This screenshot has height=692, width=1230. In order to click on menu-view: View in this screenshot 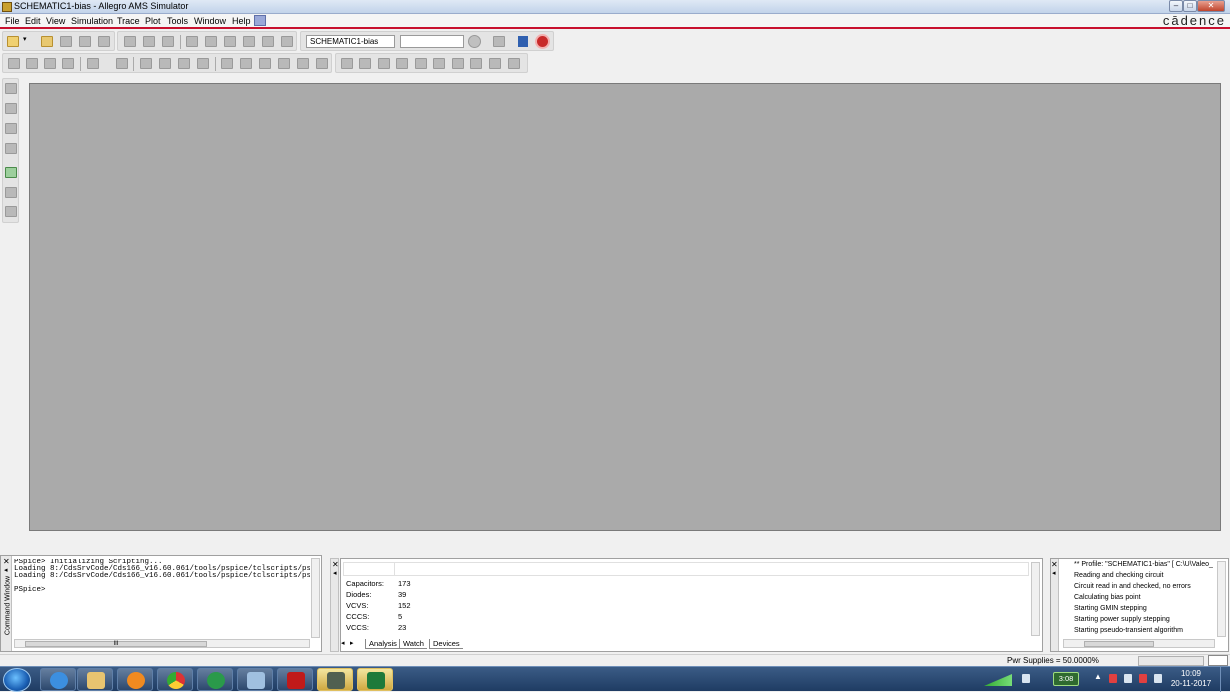, I will do `click(55, 21)`.